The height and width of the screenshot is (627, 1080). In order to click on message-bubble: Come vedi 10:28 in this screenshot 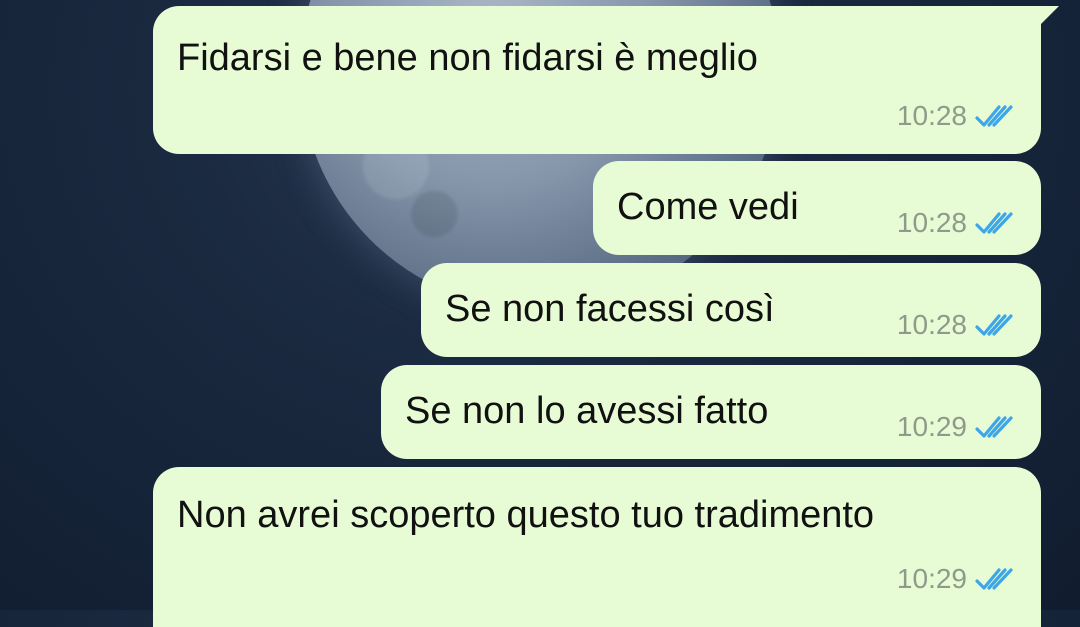, I will do `click(817, 208)`.